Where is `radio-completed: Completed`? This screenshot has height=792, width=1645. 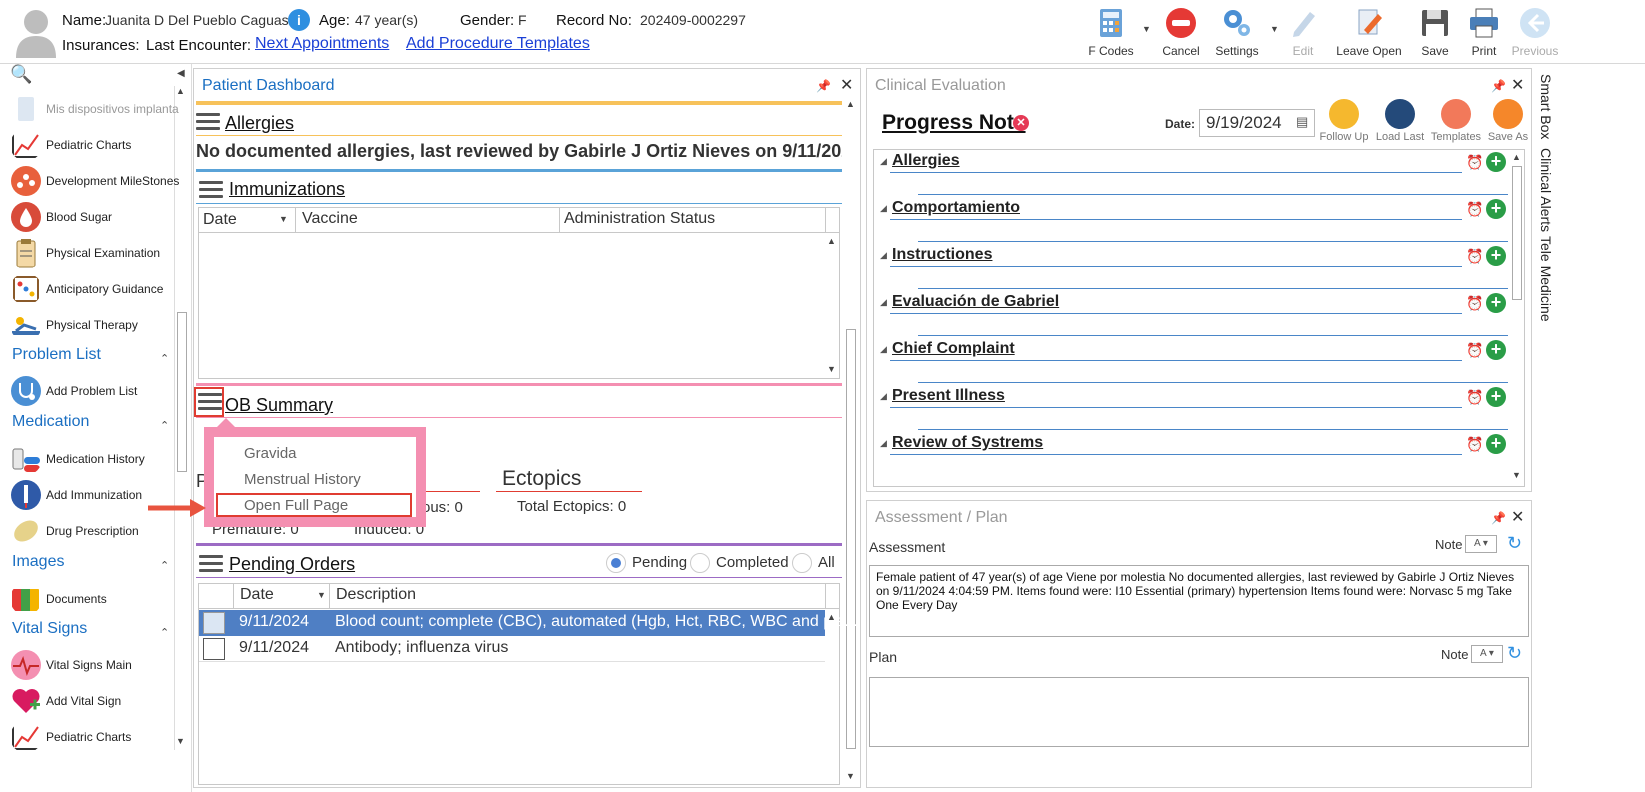
radio-completed: Completed is located at coordinates (739, 563).